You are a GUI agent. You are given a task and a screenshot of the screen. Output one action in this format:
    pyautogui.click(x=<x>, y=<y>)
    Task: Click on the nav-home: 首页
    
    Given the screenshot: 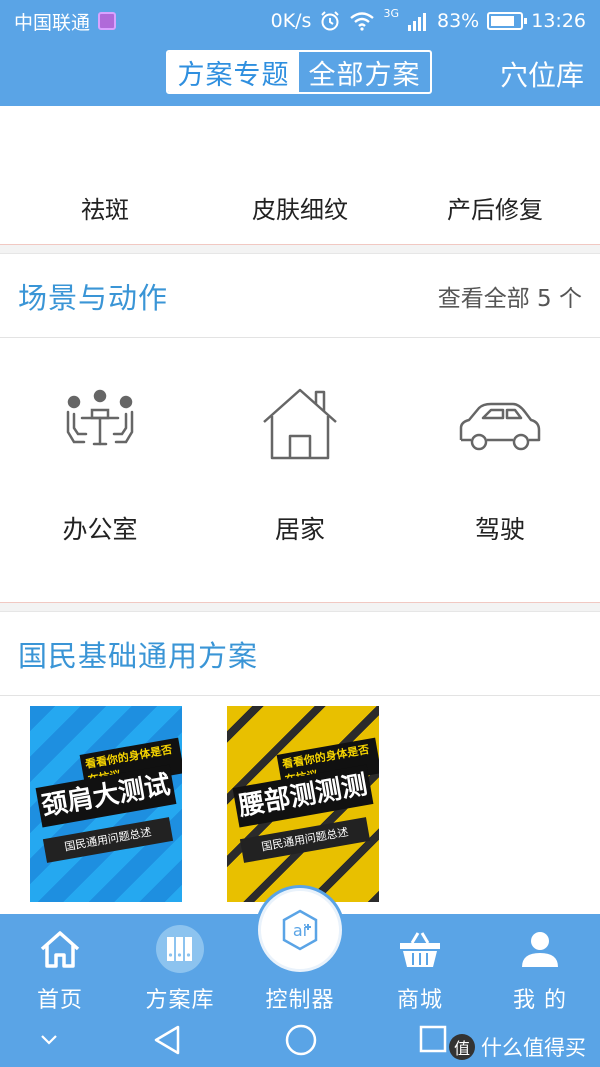 What is the action you would take?
    pyautogui.click(x=60, y=964)
    